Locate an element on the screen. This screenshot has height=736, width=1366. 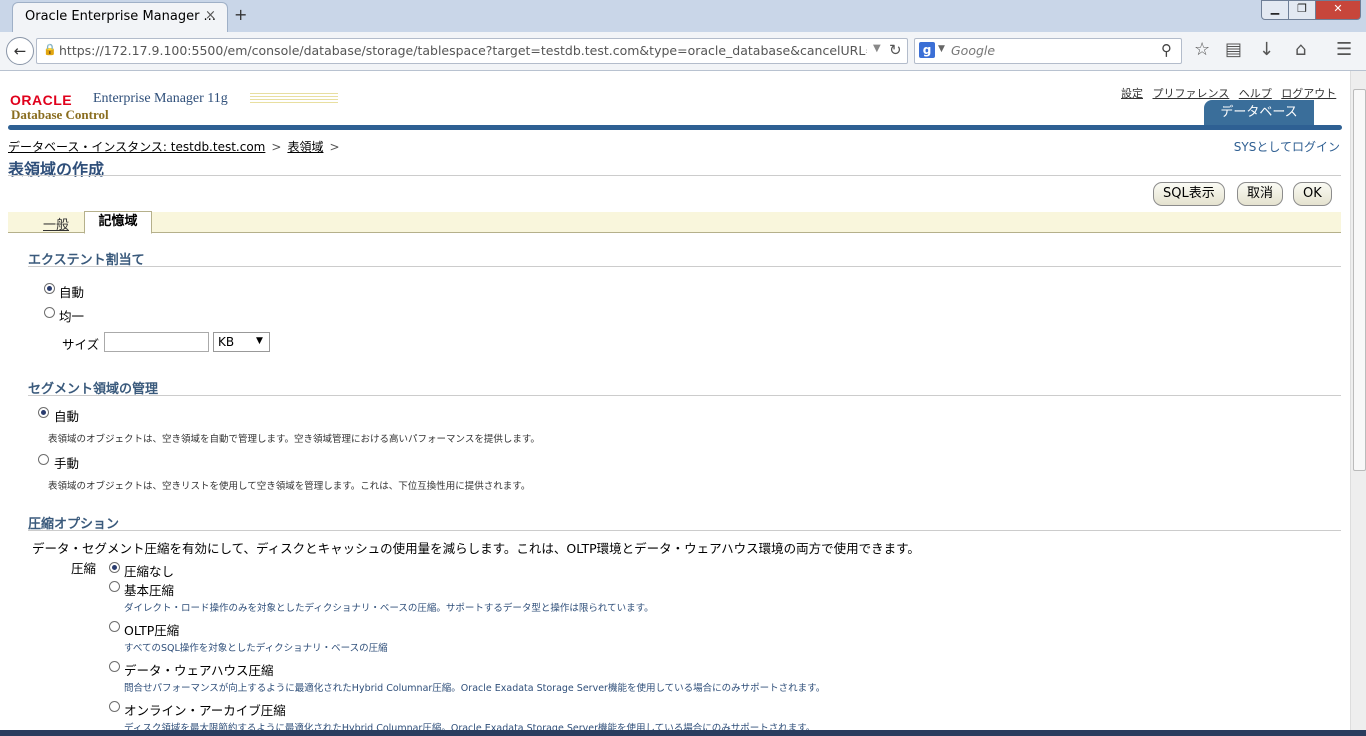
compression-oltp-label: OLTP圧縮 is located at coordinates (152, 630).